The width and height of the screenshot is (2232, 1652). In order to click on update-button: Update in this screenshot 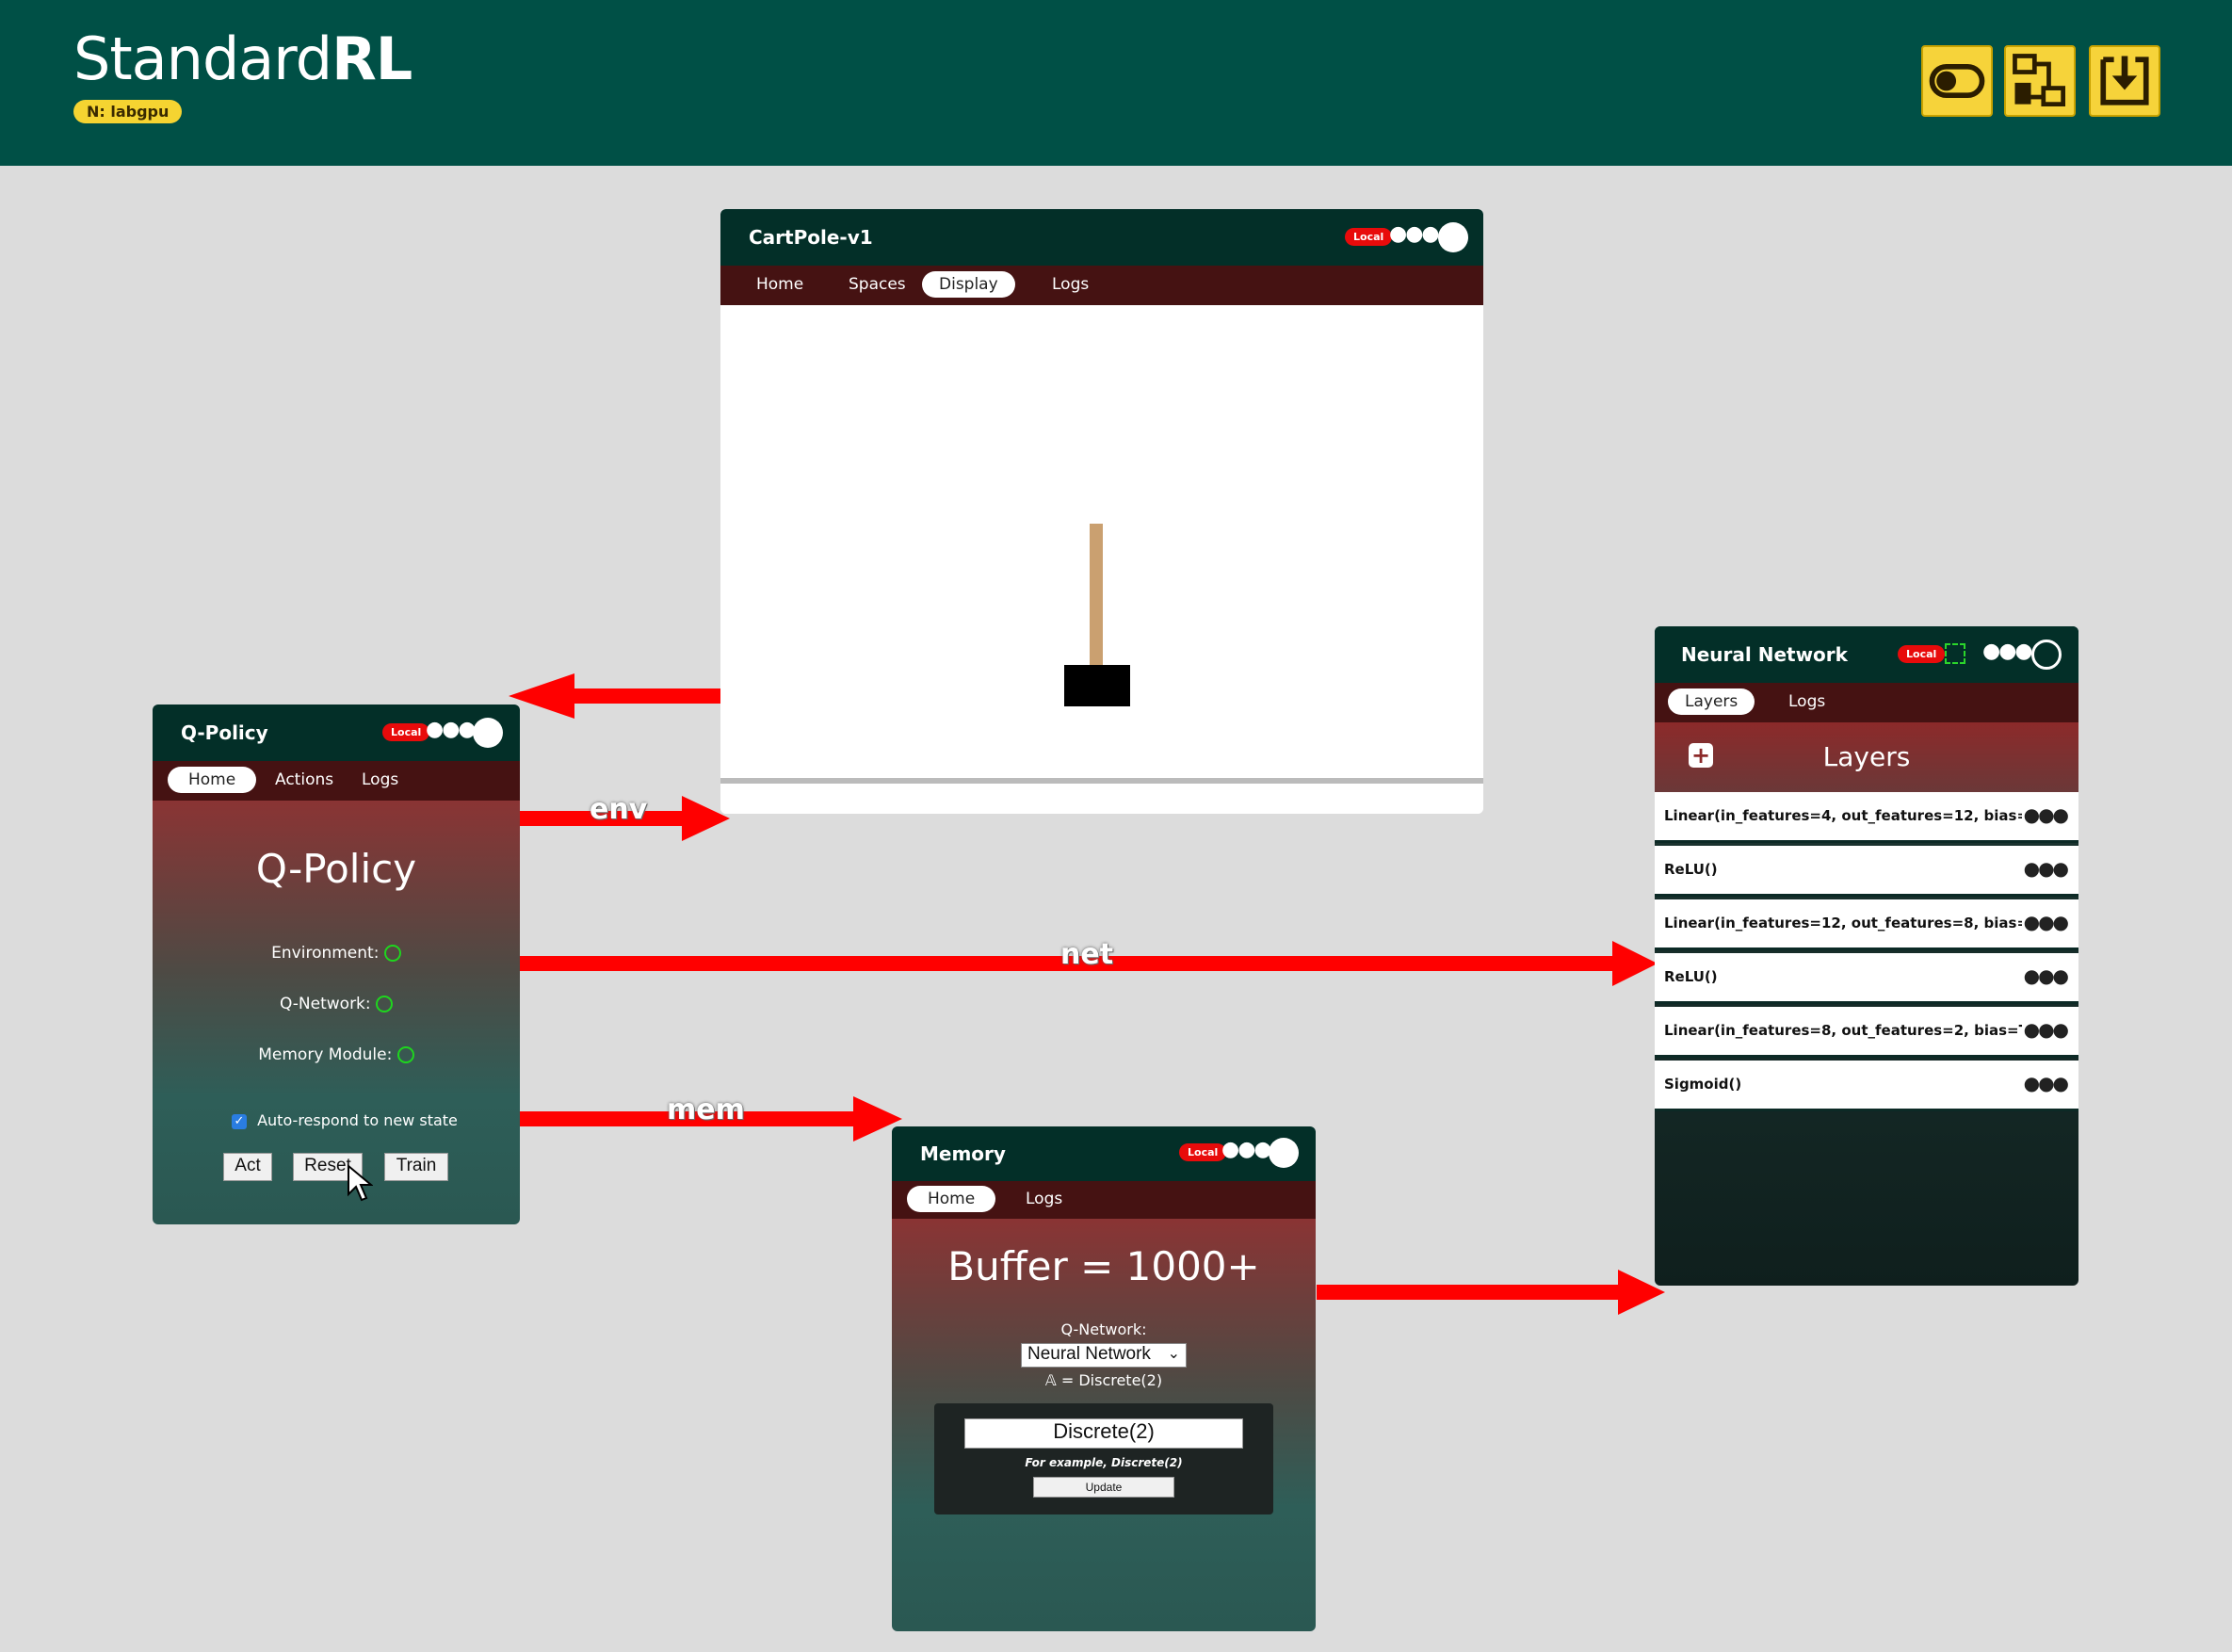, I will do `click(1103, 1487)`.